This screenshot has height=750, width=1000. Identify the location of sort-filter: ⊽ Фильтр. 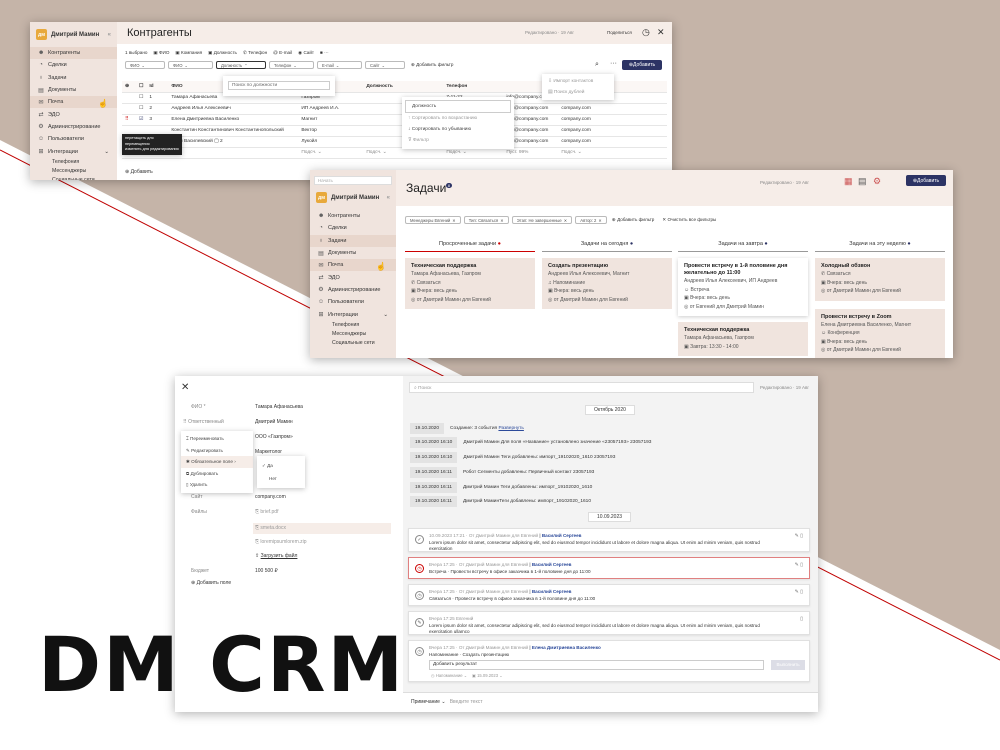
(458, 140).